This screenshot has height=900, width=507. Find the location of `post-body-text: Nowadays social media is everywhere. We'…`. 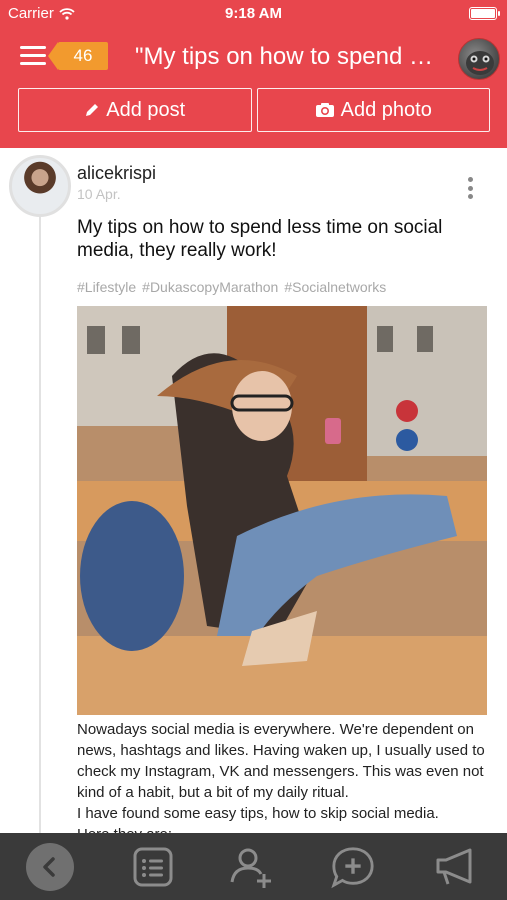

post-body-text: Nowadays social media is everywhere. We'… is located at coordinates (281, 777).